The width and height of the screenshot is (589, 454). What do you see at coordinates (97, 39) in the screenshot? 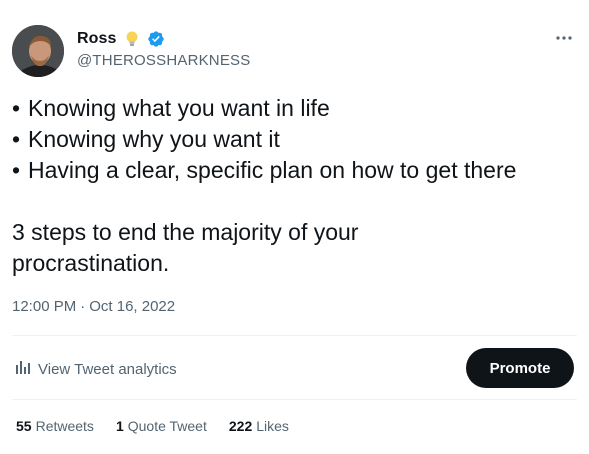
I see `author-name: Ross` at bounding box center [97, 39].